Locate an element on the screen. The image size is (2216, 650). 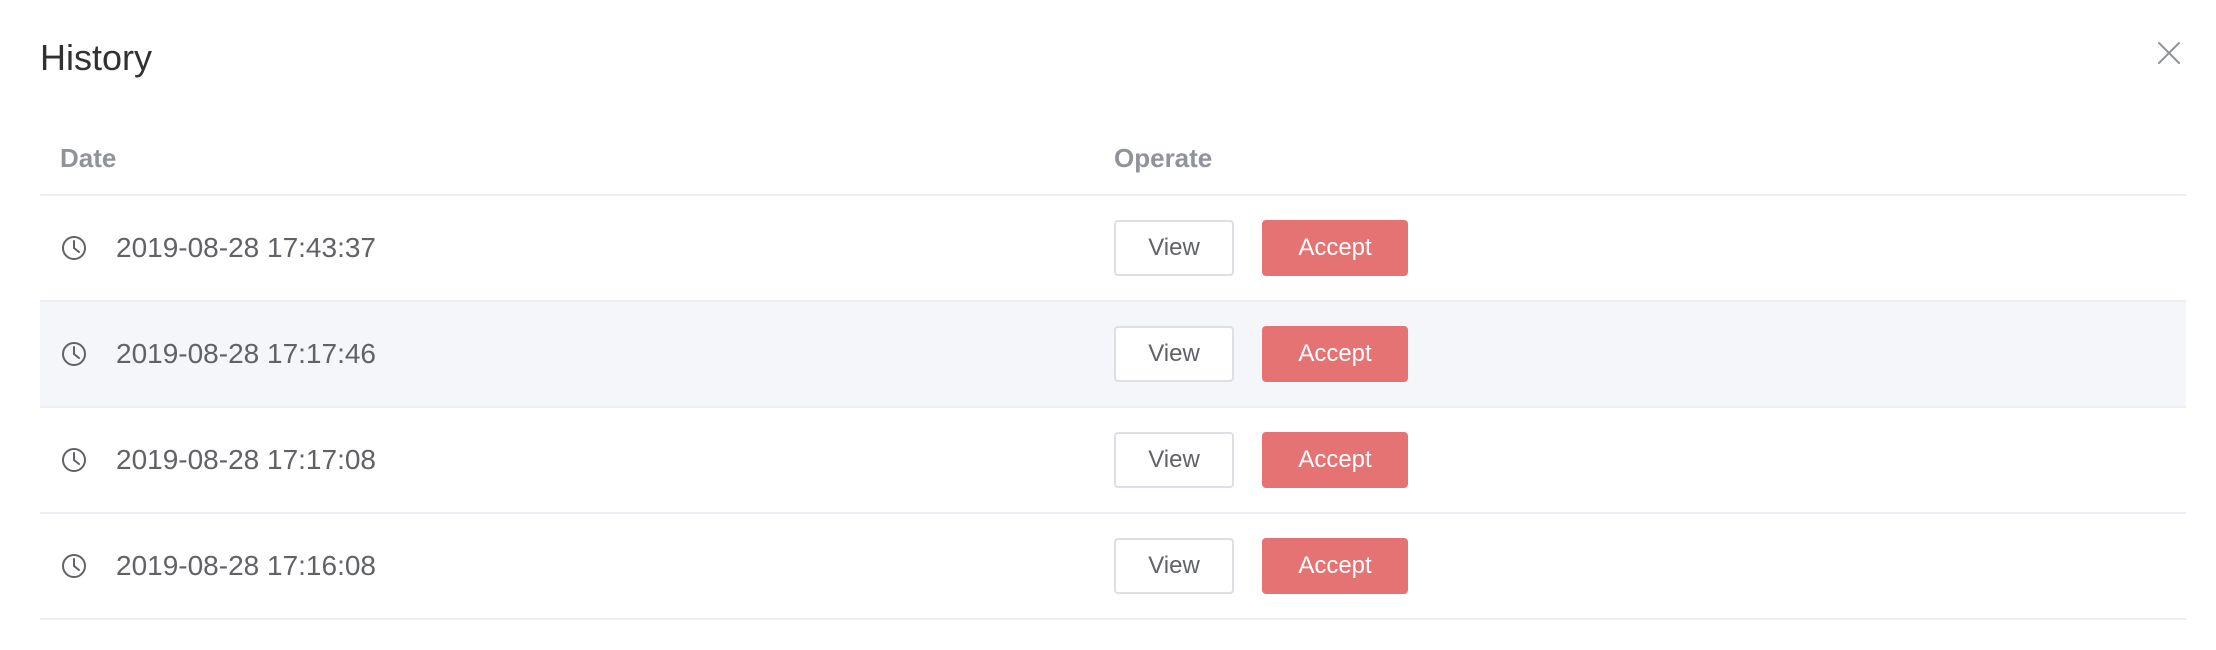
close-button is located at coordinates (2169, 53).